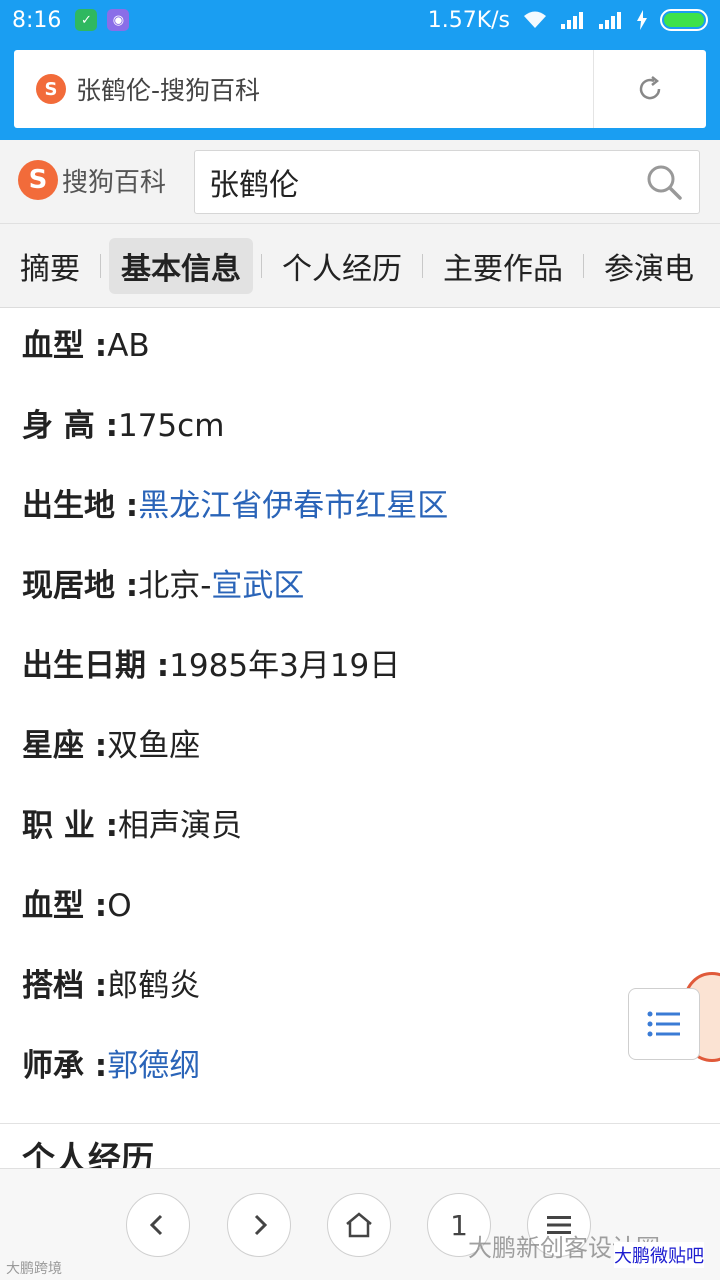  I want to click on tab-major-works: 主要作品, so click(503, 266).